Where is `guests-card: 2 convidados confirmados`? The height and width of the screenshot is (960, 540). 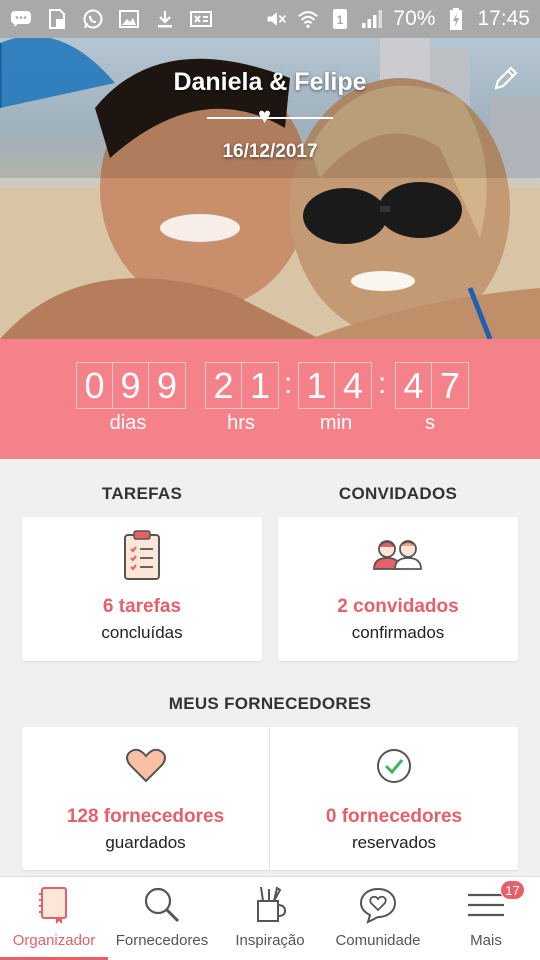 guests-card: 2 convidados confirmados is located at coordinates (398, 589).